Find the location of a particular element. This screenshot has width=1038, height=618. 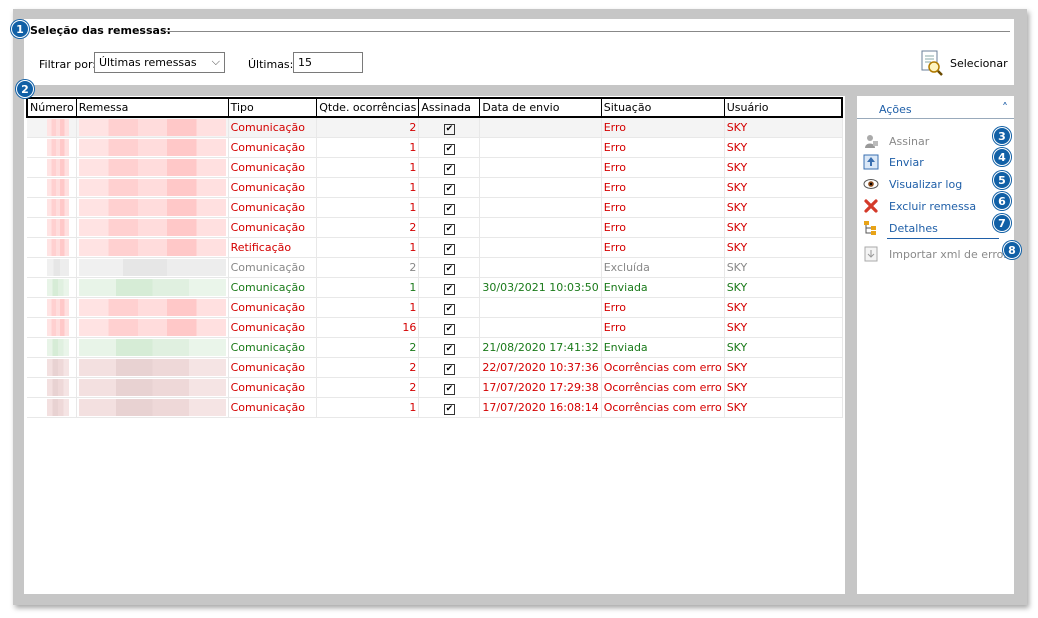

action-enviar: Enviar is located at coordinates (893, 162).